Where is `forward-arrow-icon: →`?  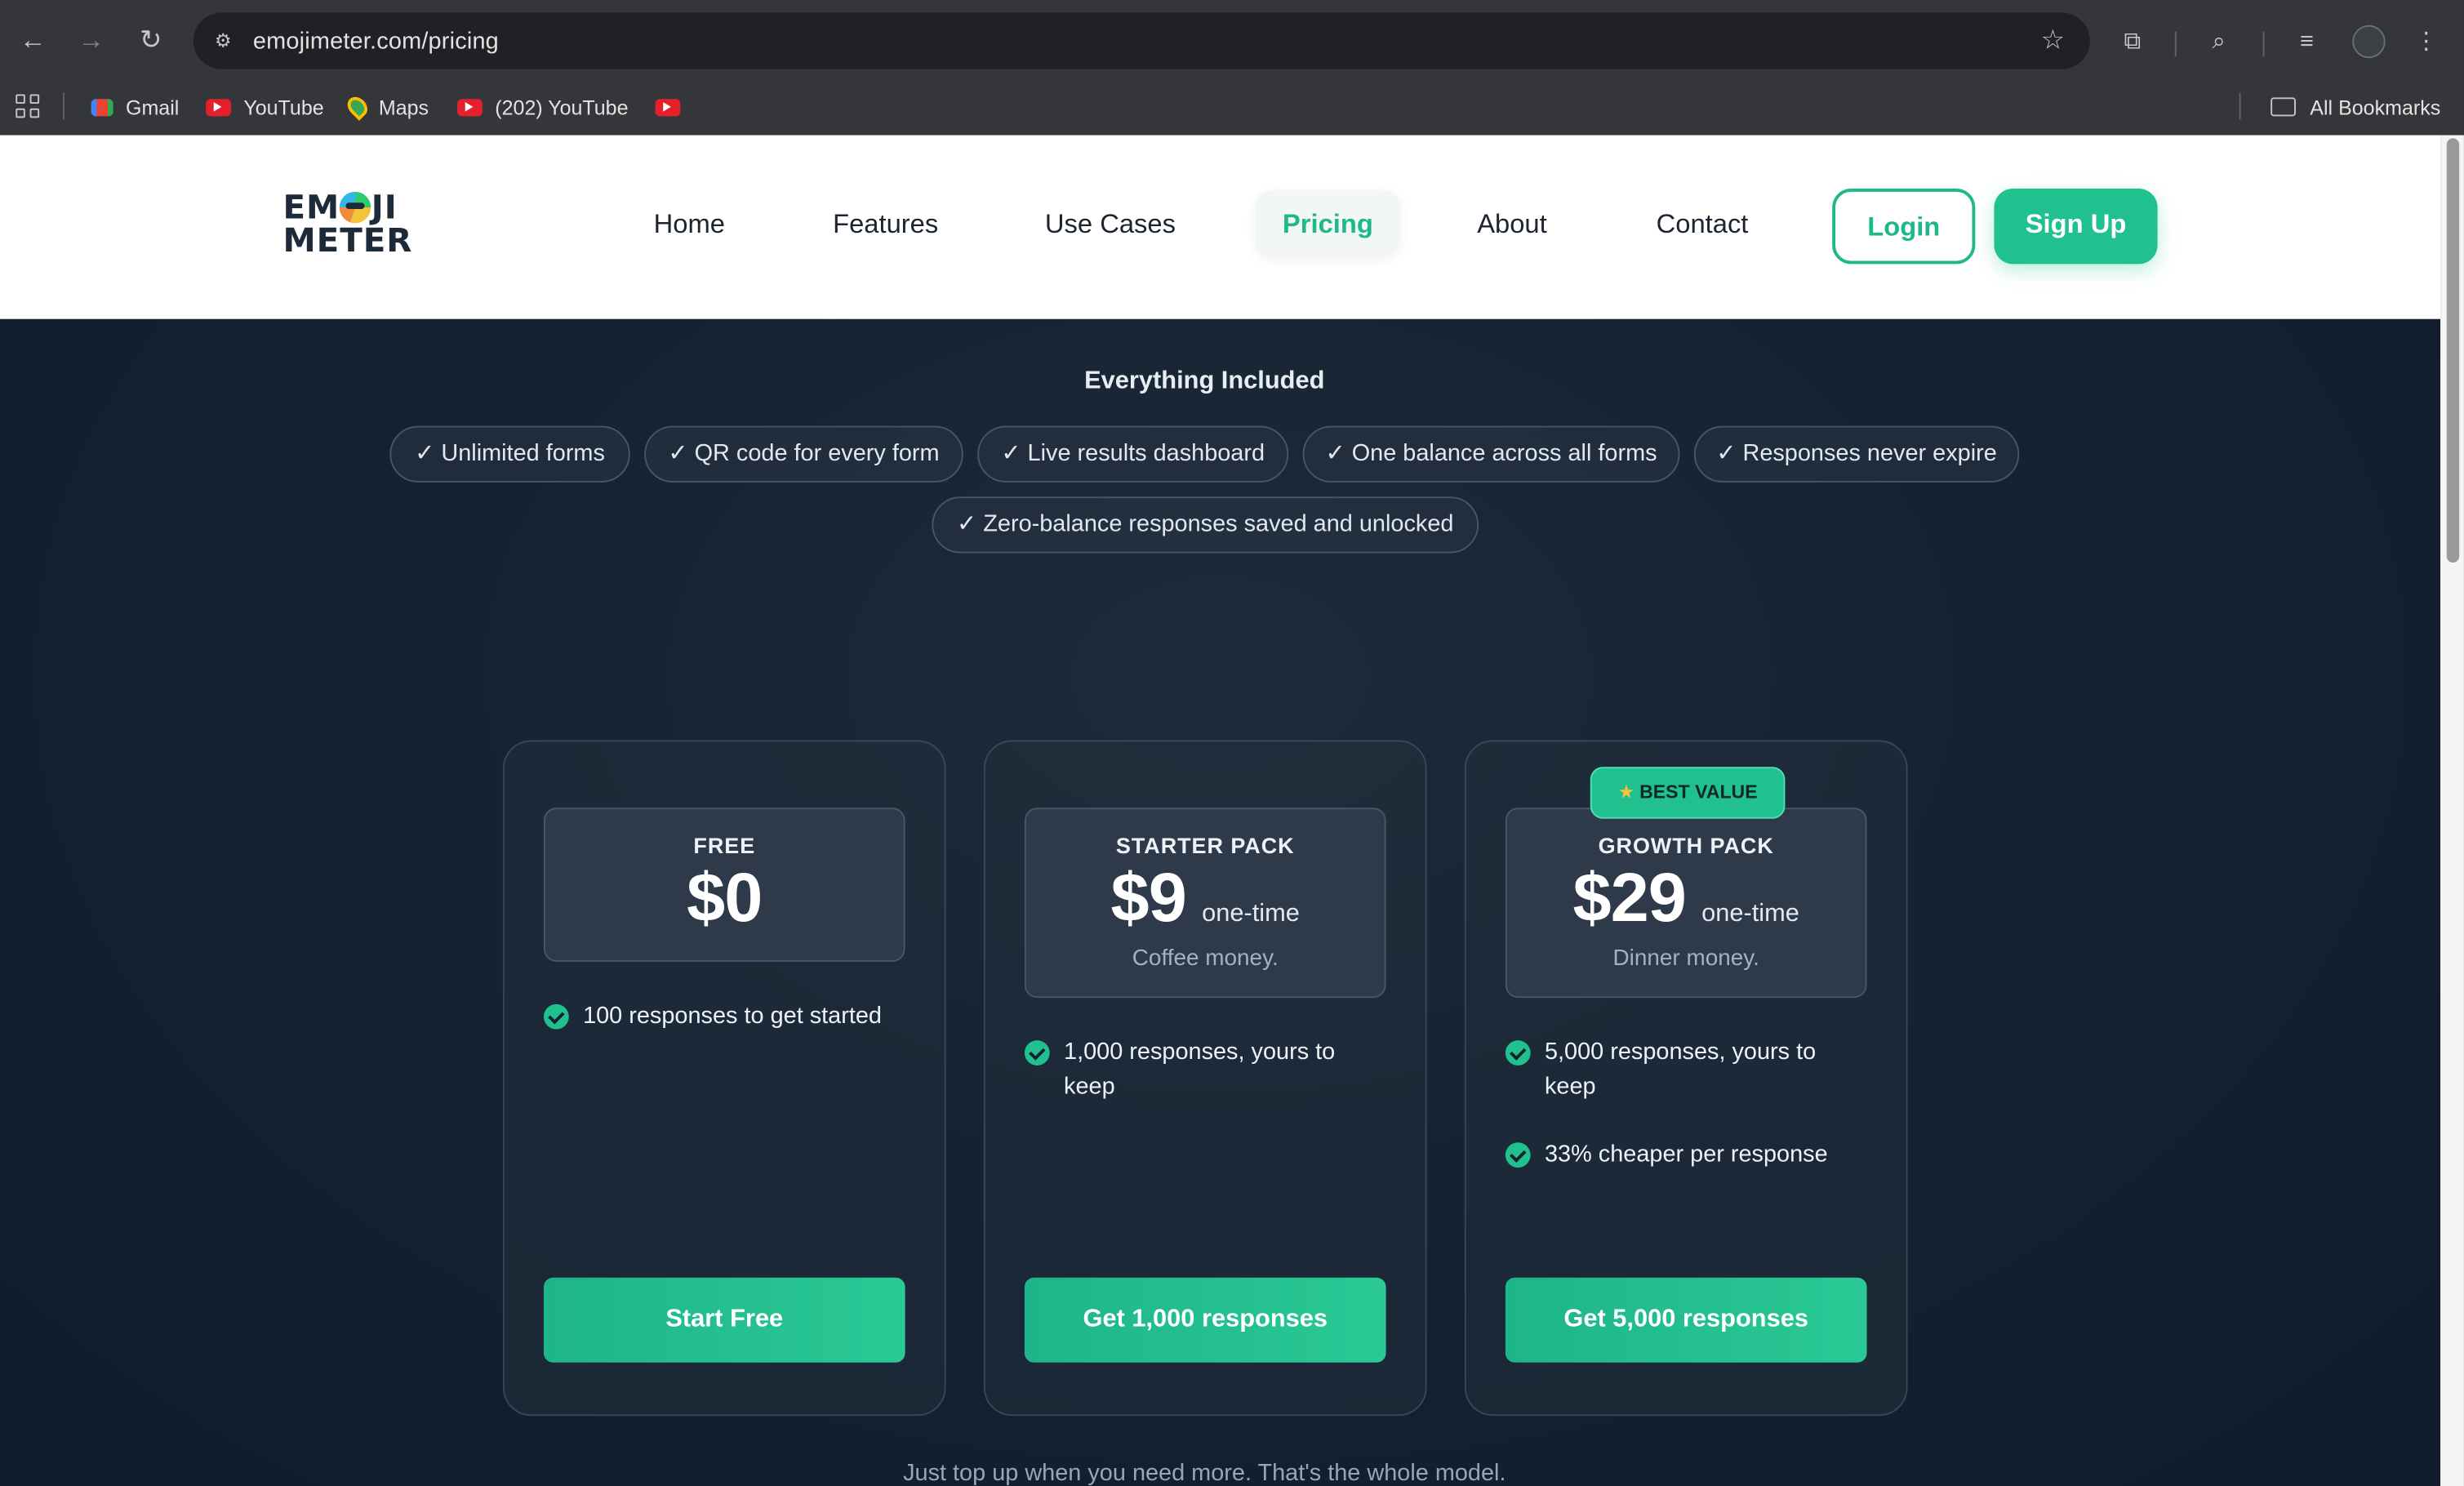 forward-arrow-icon: → is located at coordinates (92, 41).